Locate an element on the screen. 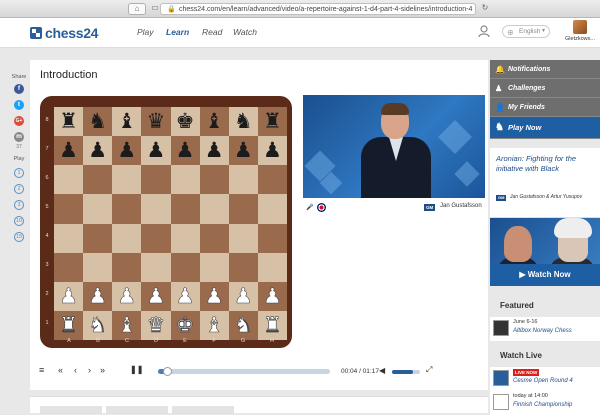  home-button: ⌂ is located at coordinates (137, 9).